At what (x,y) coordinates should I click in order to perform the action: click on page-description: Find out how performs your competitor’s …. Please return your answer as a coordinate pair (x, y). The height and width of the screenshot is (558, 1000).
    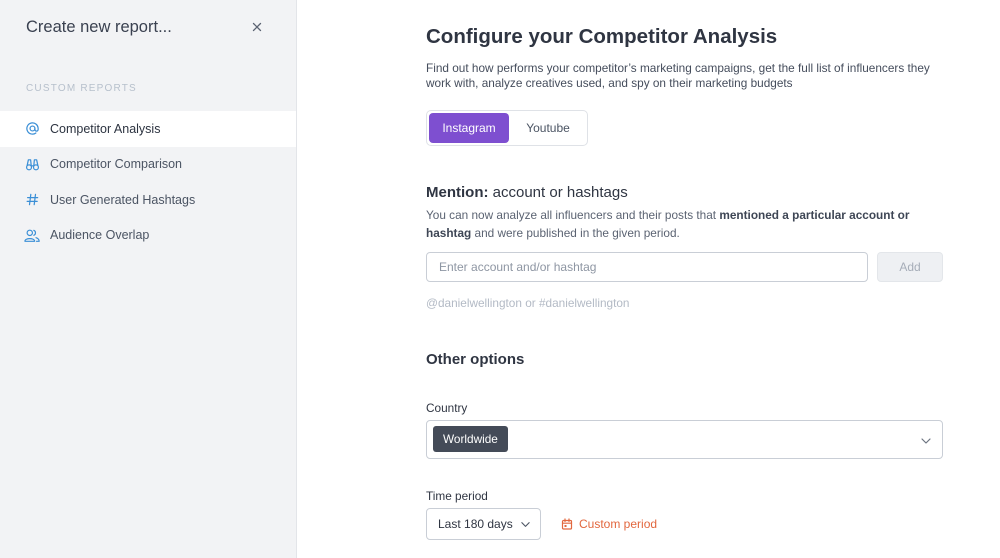
    Looking at the image, I should click on (678, 75).